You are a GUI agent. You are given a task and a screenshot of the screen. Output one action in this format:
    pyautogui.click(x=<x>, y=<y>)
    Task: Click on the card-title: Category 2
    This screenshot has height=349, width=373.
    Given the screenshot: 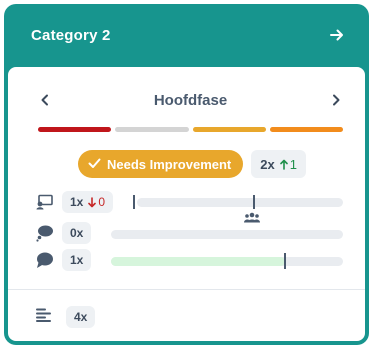 What is the action you would take?
    pyautogui.click(x=71, y=35)
    